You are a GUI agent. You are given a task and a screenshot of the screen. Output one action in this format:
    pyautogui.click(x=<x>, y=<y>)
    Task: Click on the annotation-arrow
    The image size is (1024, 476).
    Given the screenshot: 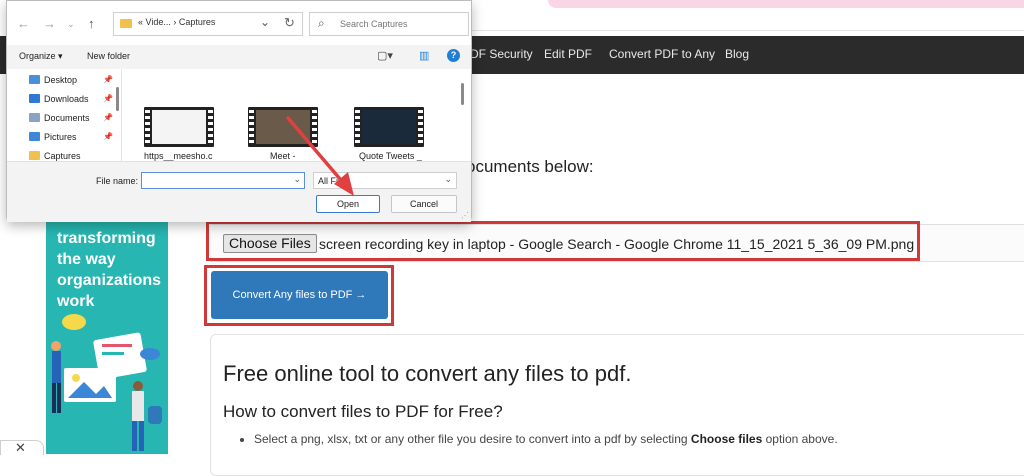 What is the action you would take?
    pyautogui.click(x=320, y=156)
    